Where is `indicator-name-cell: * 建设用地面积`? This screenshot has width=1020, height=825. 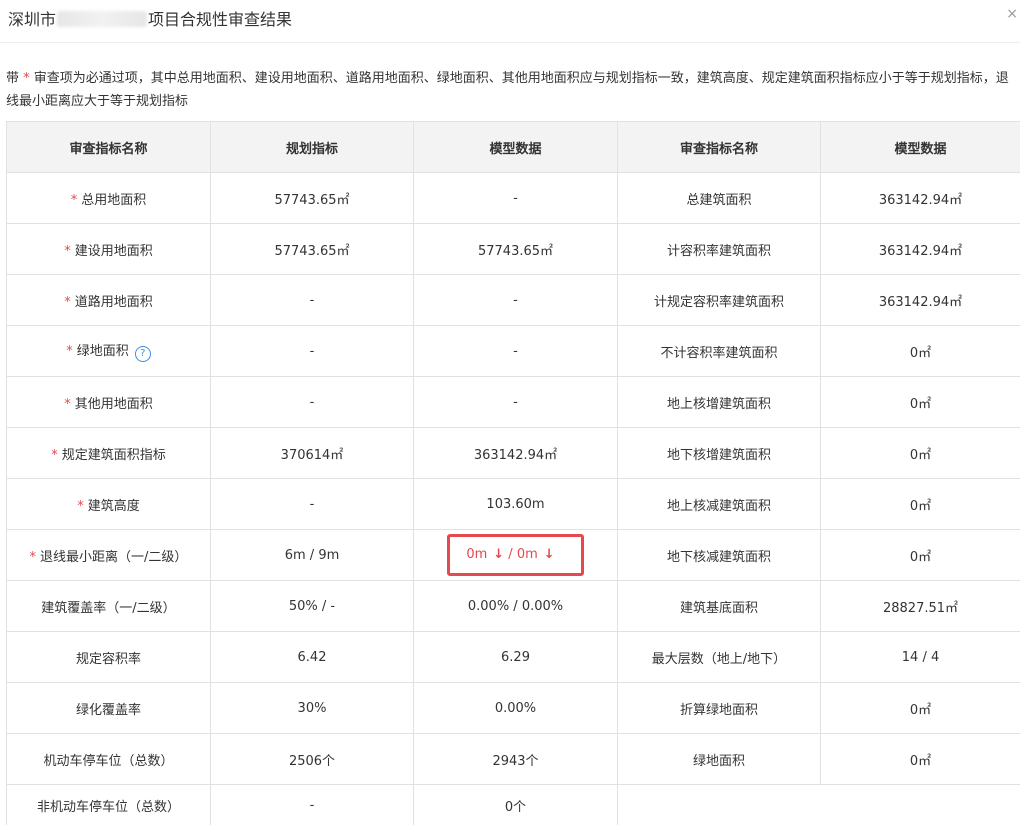 indicator-name-cell: * 建设用地面积 is located at coordinates (109, 249).